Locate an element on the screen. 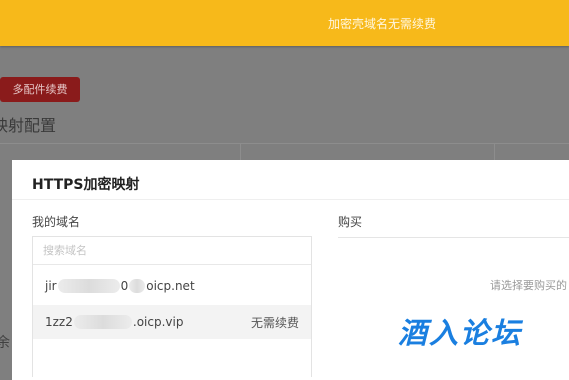 The height and width of the screenshot is (380, 569). domain-search-input is located at coordinates (172, 251).